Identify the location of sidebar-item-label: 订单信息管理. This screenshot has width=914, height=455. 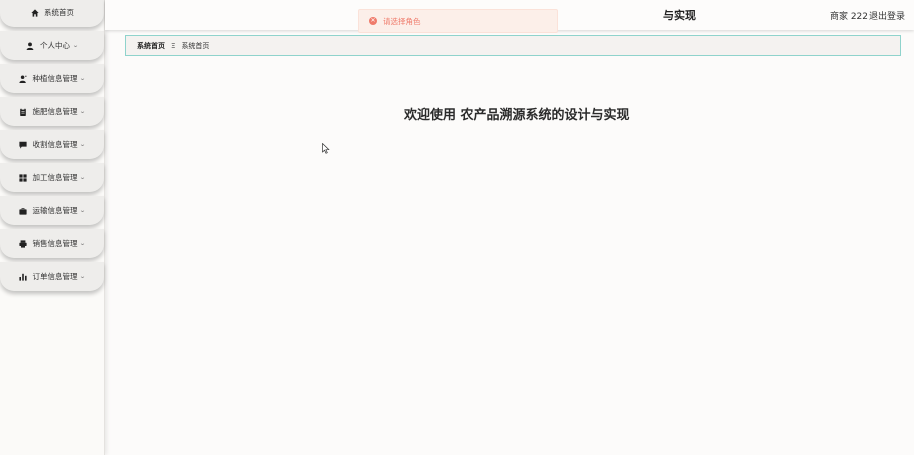
(55, 276).